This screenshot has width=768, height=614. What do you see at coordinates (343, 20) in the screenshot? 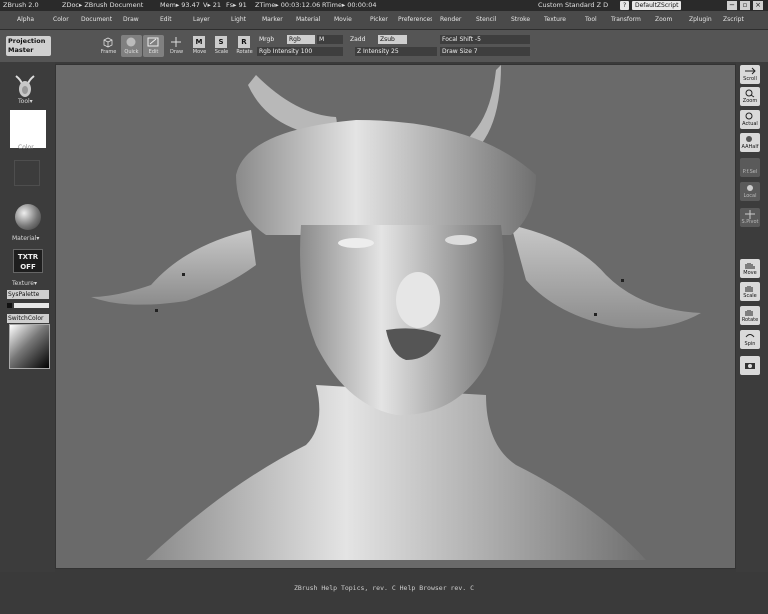
I see `menu-movie: Movie` at bounding box center [343, 20].